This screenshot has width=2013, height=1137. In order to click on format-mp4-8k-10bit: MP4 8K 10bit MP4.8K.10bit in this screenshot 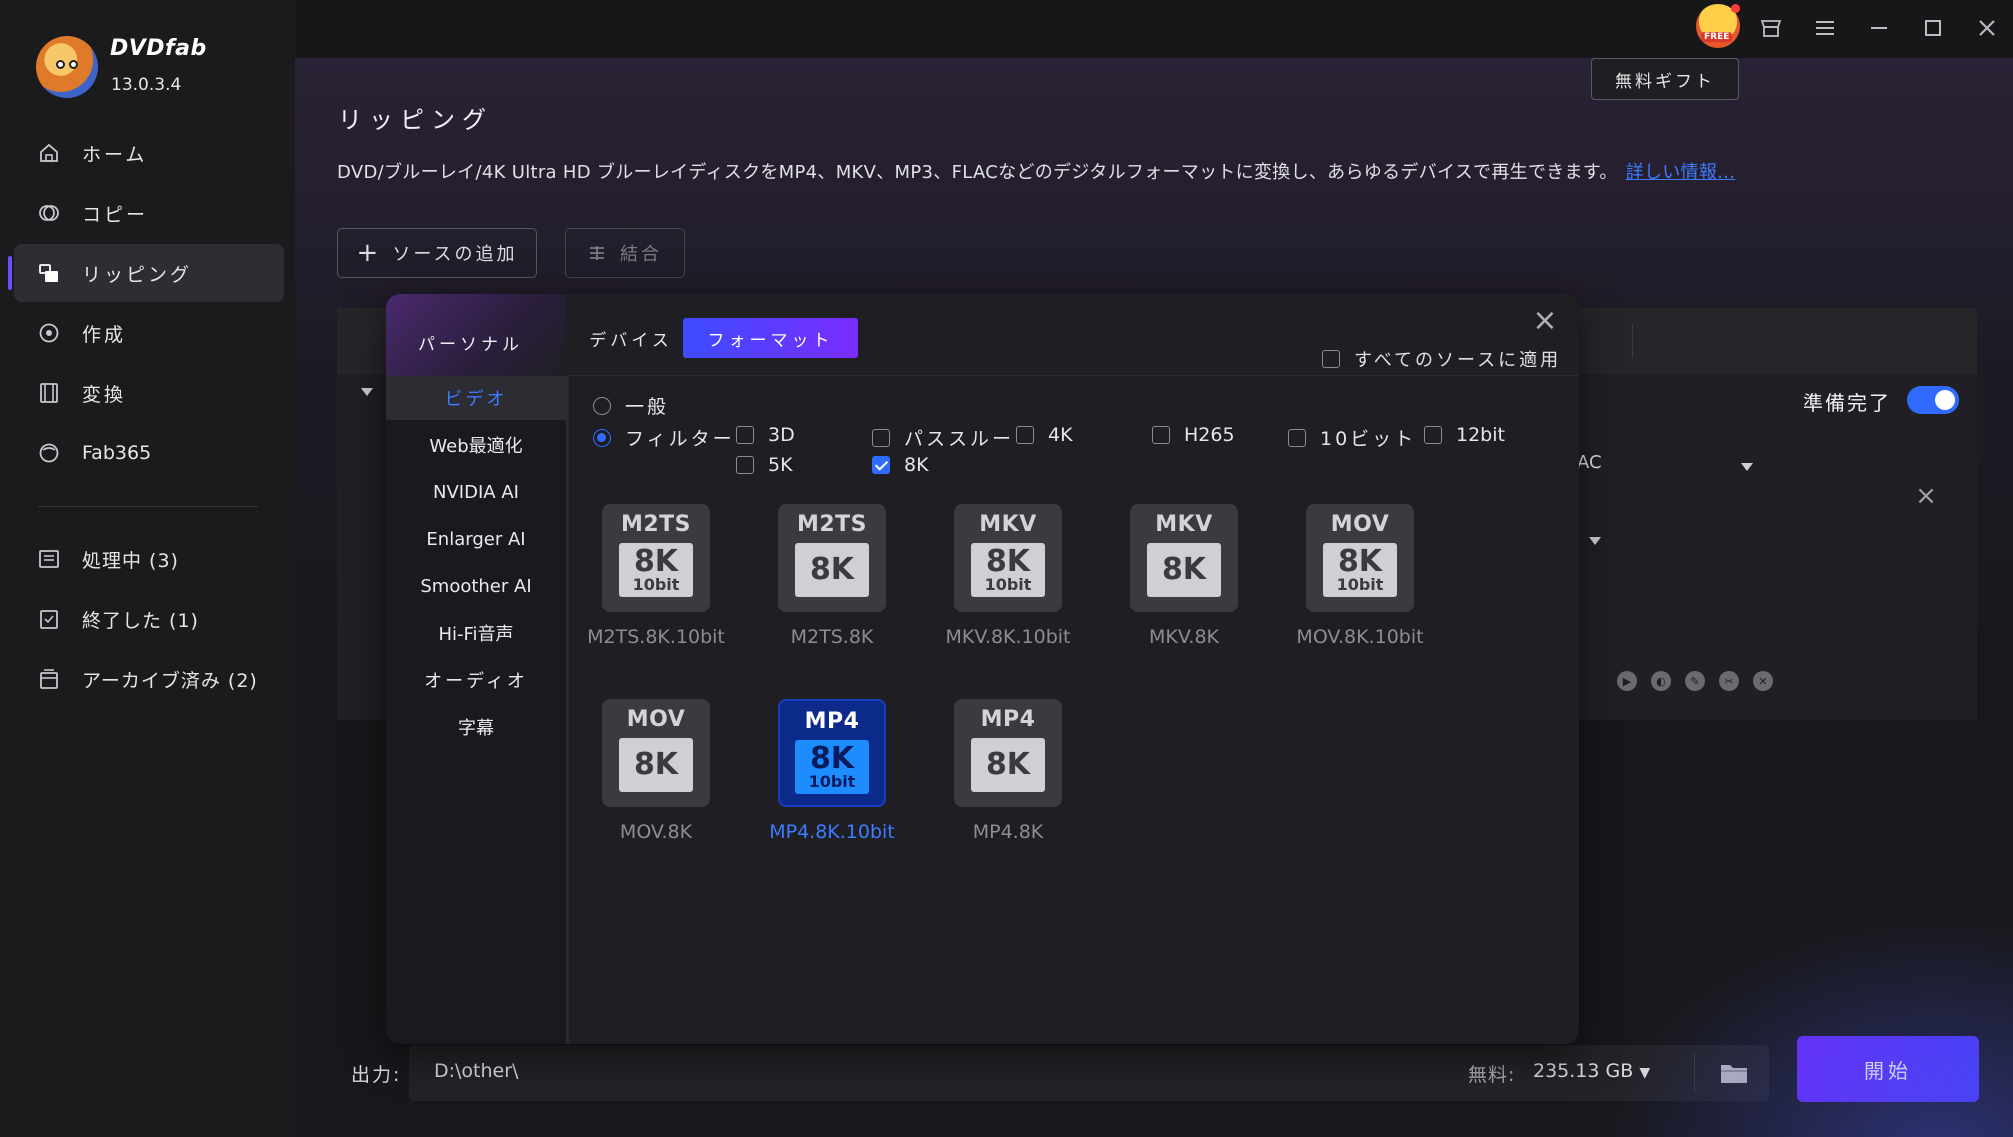, I will do `click(832, 771)`.